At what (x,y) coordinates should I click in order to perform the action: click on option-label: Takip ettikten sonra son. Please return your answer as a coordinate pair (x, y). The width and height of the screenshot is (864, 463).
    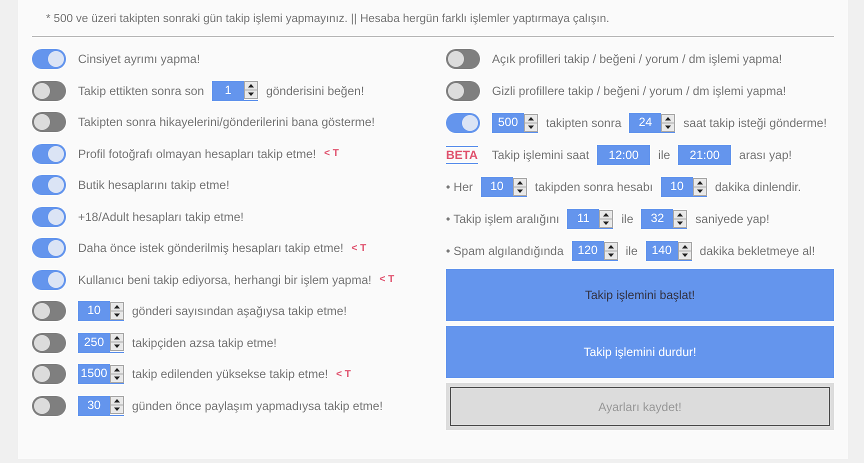
    Looking at the image, I should click on (141, 91).